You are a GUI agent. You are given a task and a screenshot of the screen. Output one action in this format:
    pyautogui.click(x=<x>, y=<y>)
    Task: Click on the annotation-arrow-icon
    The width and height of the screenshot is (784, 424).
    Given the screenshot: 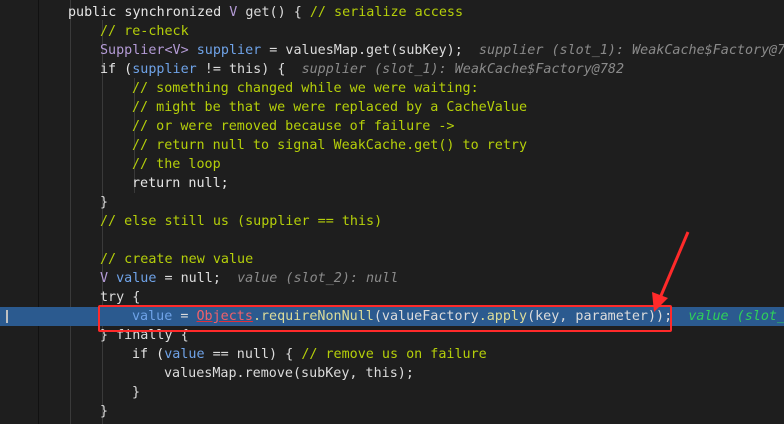 What is the action you would take?
    pyautogui.click(x=671, y=271)
    